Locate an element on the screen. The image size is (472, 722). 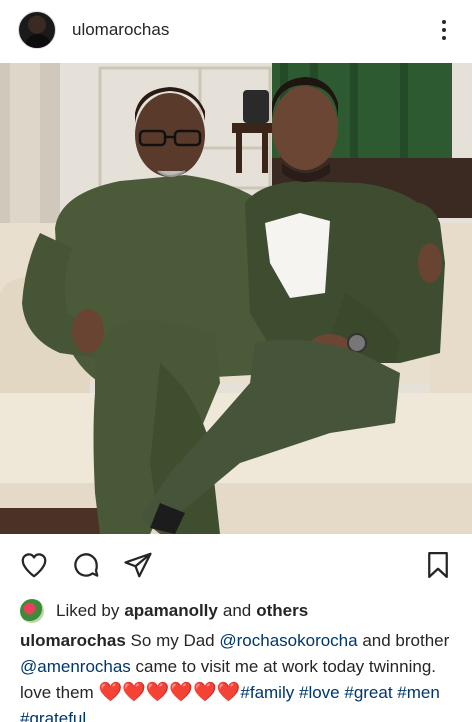
post-actions is located at coordinates (236, 565).